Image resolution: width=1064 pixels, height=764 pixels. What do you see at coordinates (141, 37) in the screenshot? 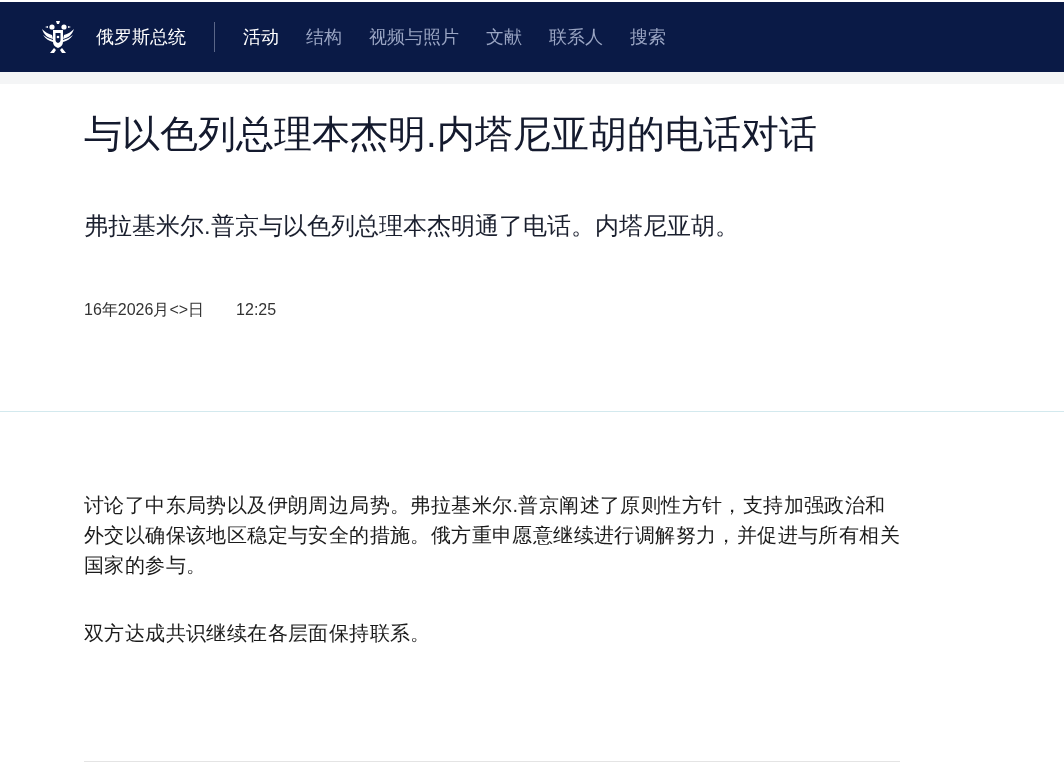
I see `site-title: 俄罗斯总统` at bounding box center [141, 37].